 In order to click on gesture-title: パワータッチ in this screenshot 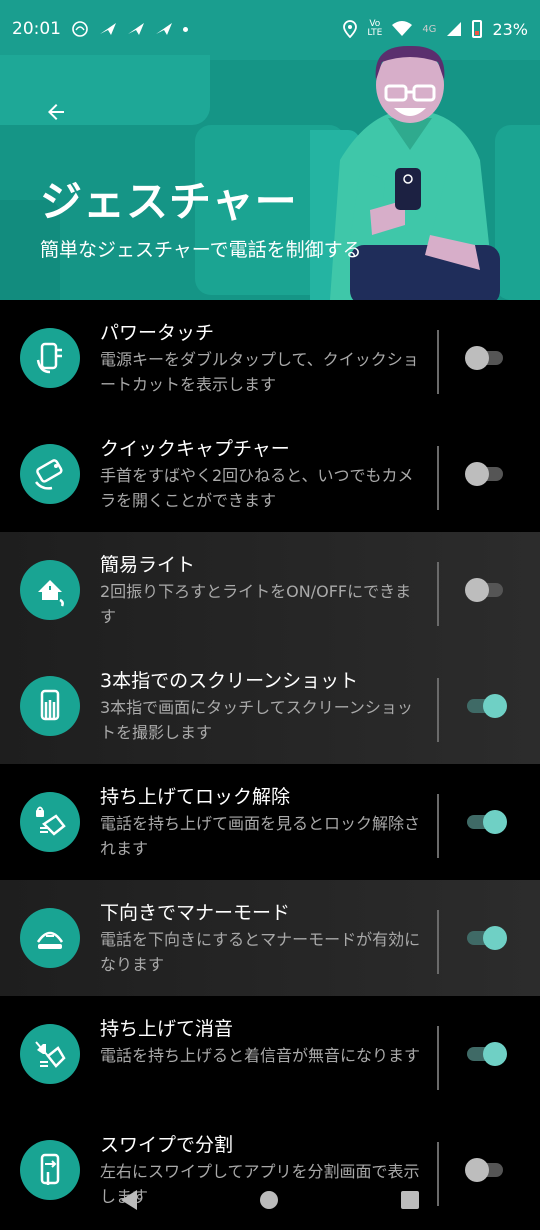, I will do `click(157, 333)`.